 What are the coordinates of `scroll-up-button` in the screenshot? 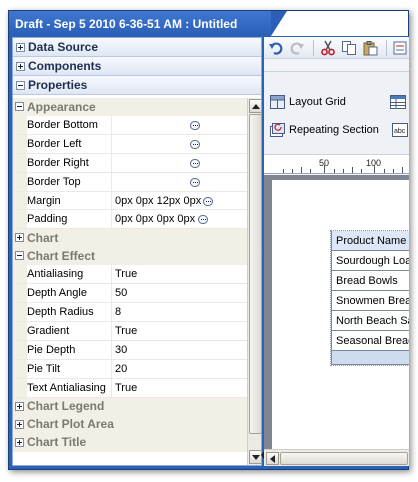 It's located at (255, 106).